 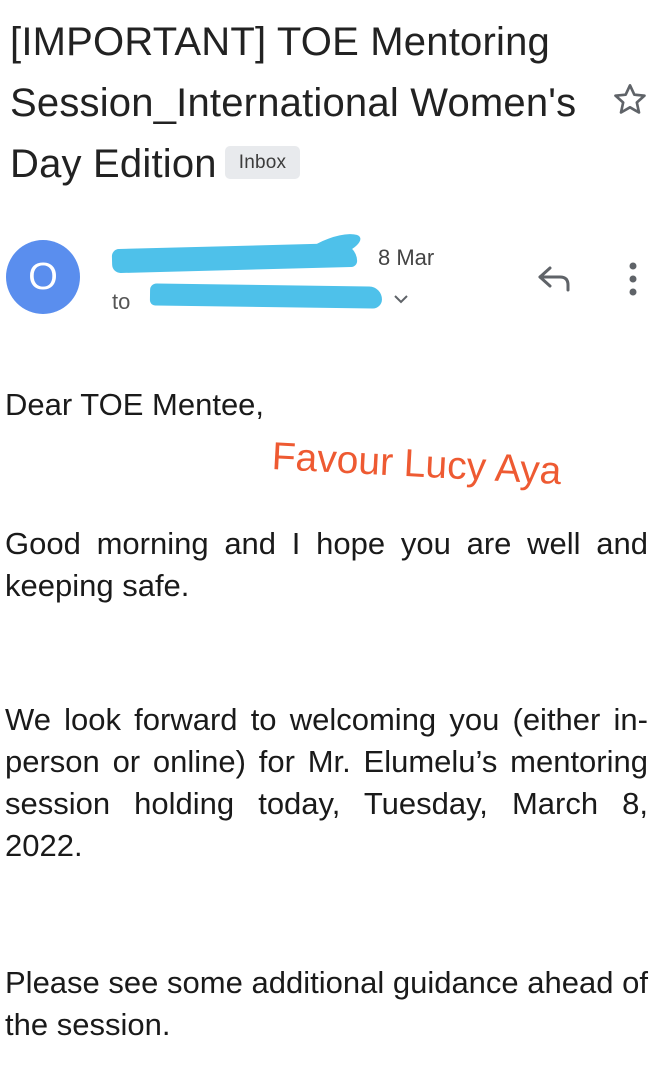 I want to click on more-vert-icon, so click(x=633, y=280).